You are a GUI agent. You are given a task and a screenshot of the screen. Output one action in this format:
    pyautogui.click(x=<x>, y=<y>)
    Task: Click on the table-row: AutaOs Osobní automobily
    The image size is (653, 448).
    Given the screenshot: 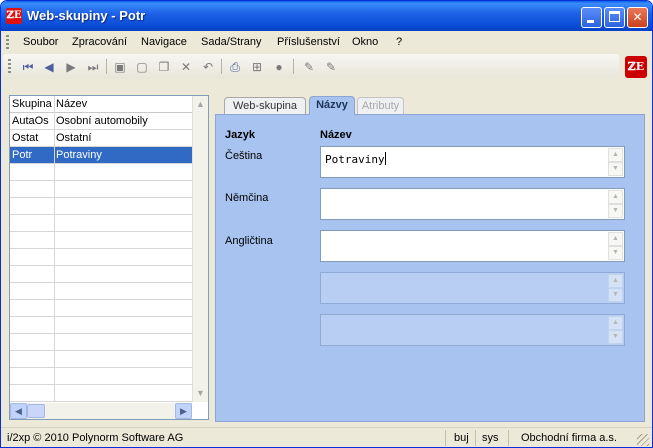 What is the action you would take?
    pyautogui.click(x=101, y=121)
    